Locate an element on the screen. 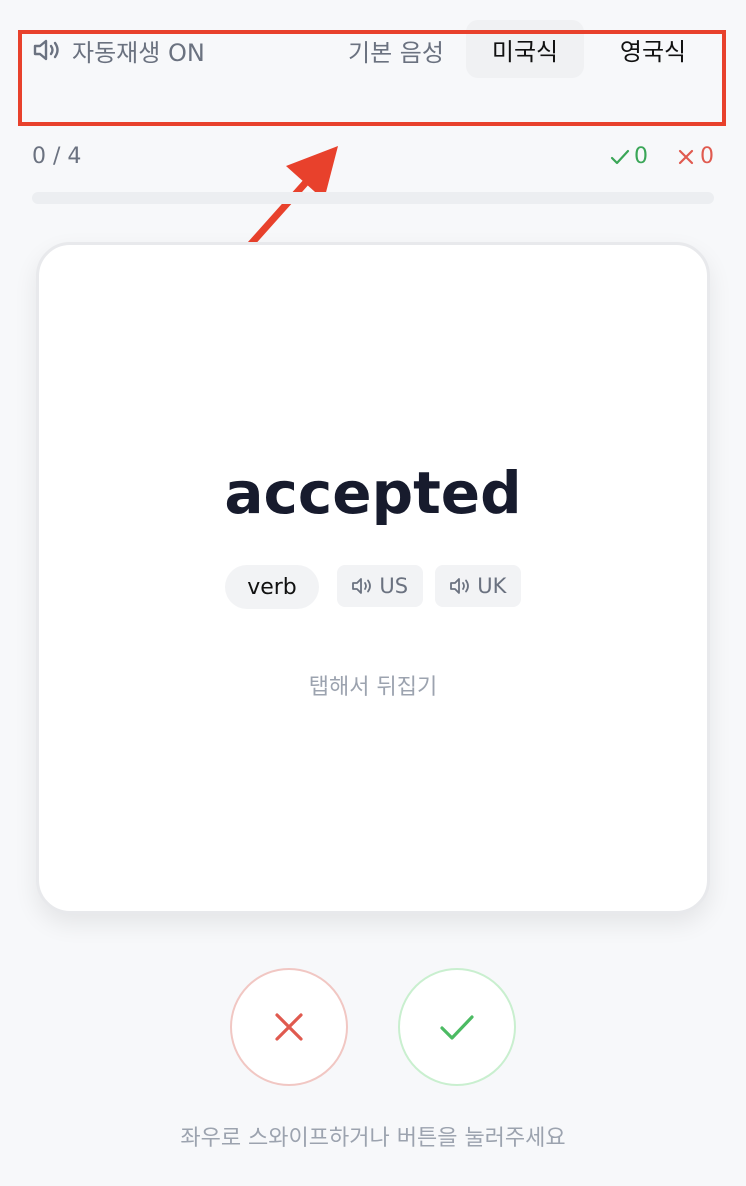 Image resolution: width=746 pixels, height=1186 pixels. part-of-speech-badge: verb is located at coordinates (272, 587).